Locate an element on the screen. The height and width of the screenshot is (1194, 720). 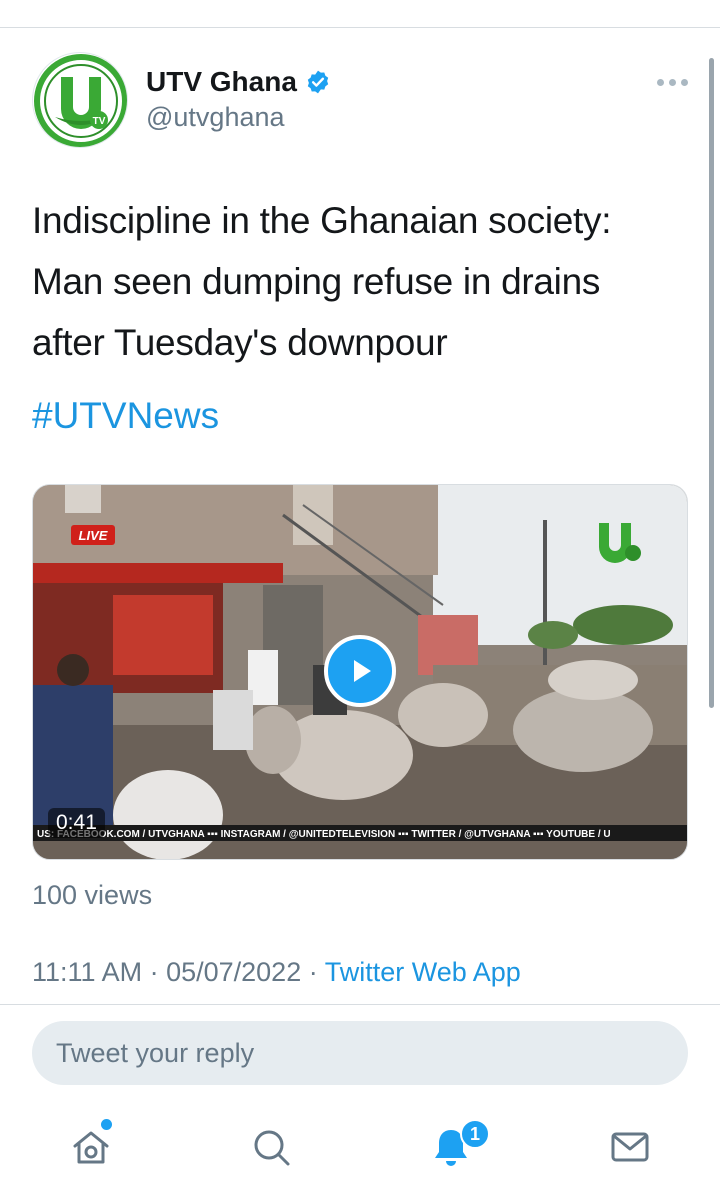
scrollbar is located at coordinates (711, 383).